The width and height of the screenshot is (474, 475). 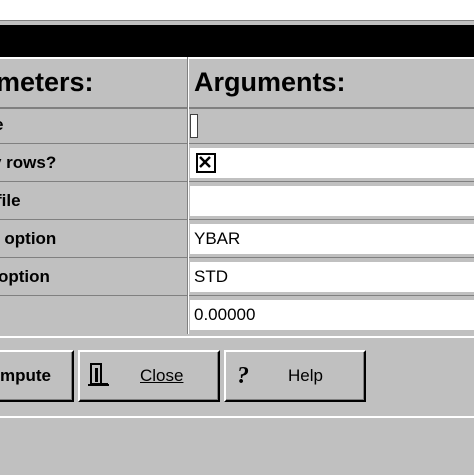 I want to click on question-mark-icon: ?, so click(x=243, y=375).